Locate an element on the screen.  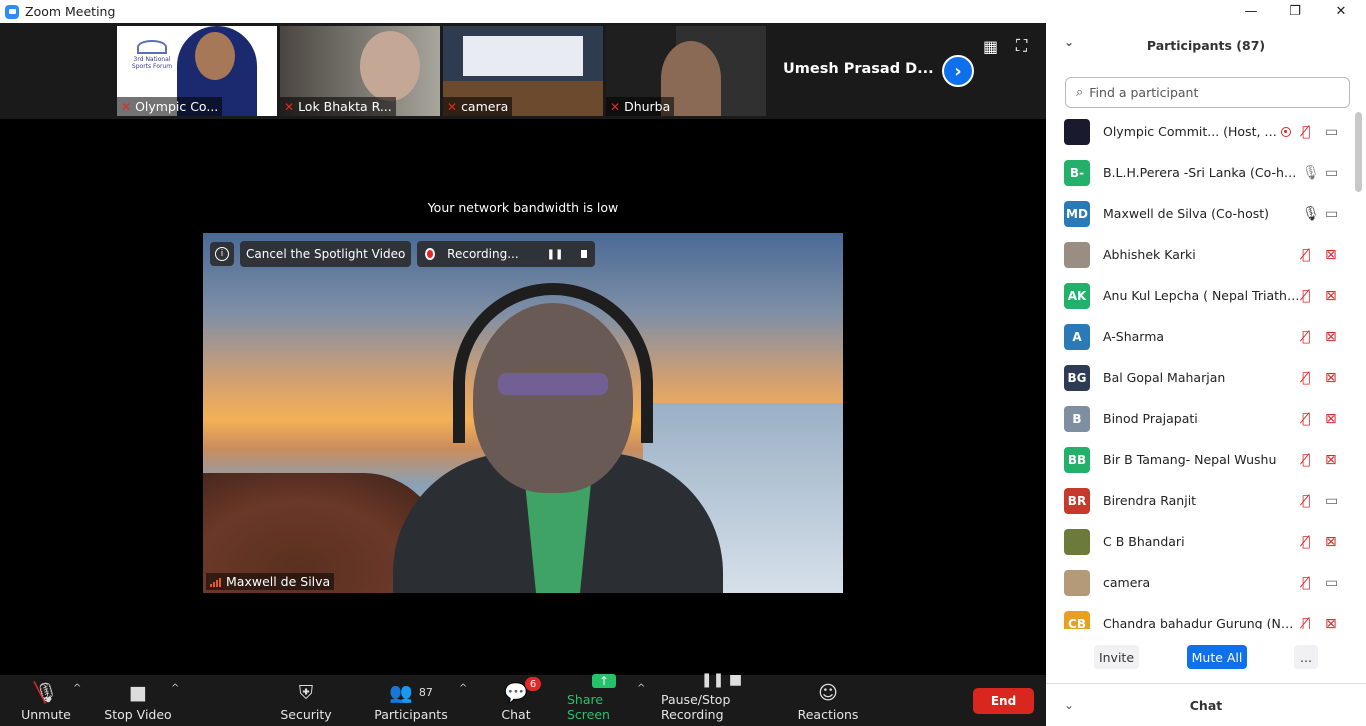
participant-name: Bir B Tamang- Nepal Wushu is located at coordinates (1190, 459).